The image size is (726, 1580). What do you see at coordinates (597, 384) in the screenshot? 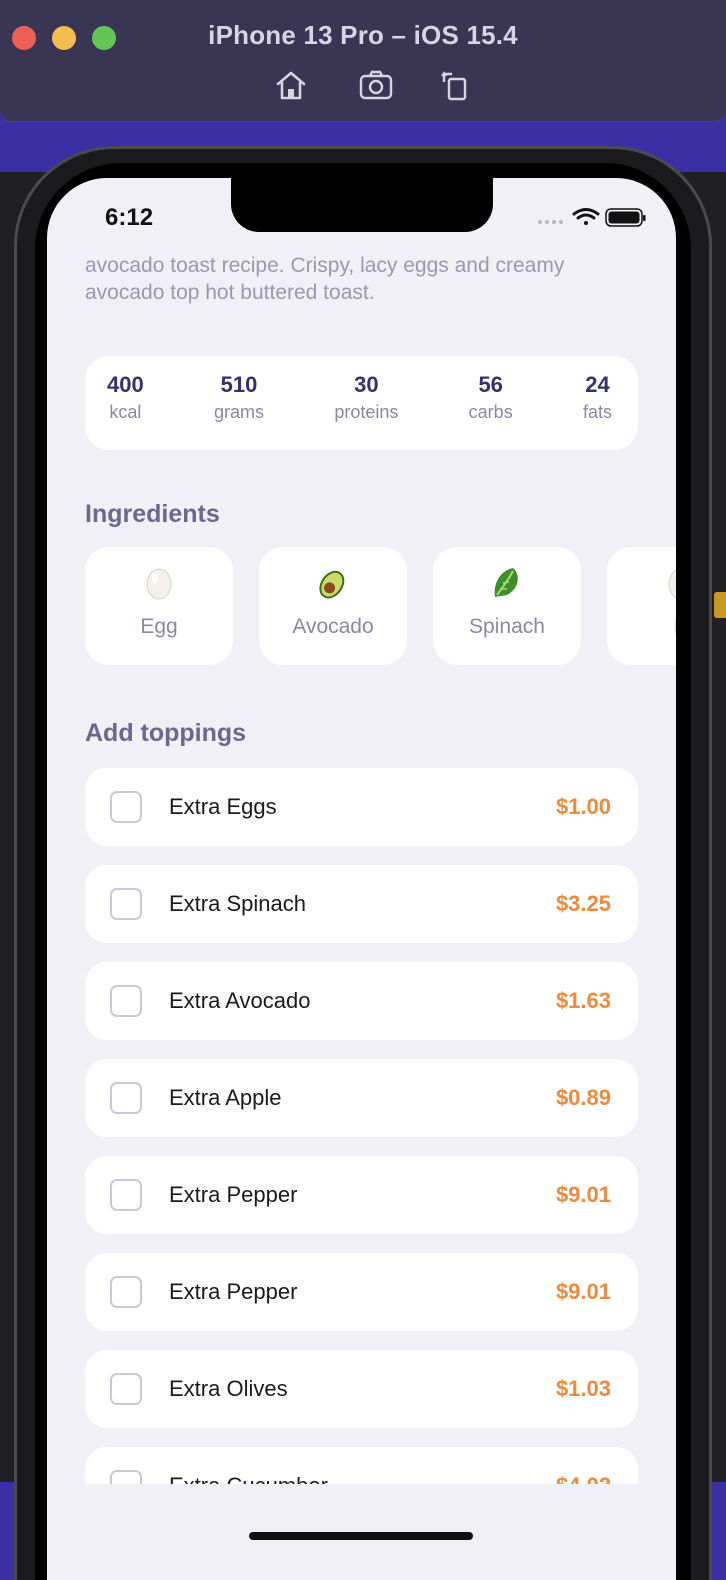
I see `stat-value: 24` at bounding box center [597, 384].